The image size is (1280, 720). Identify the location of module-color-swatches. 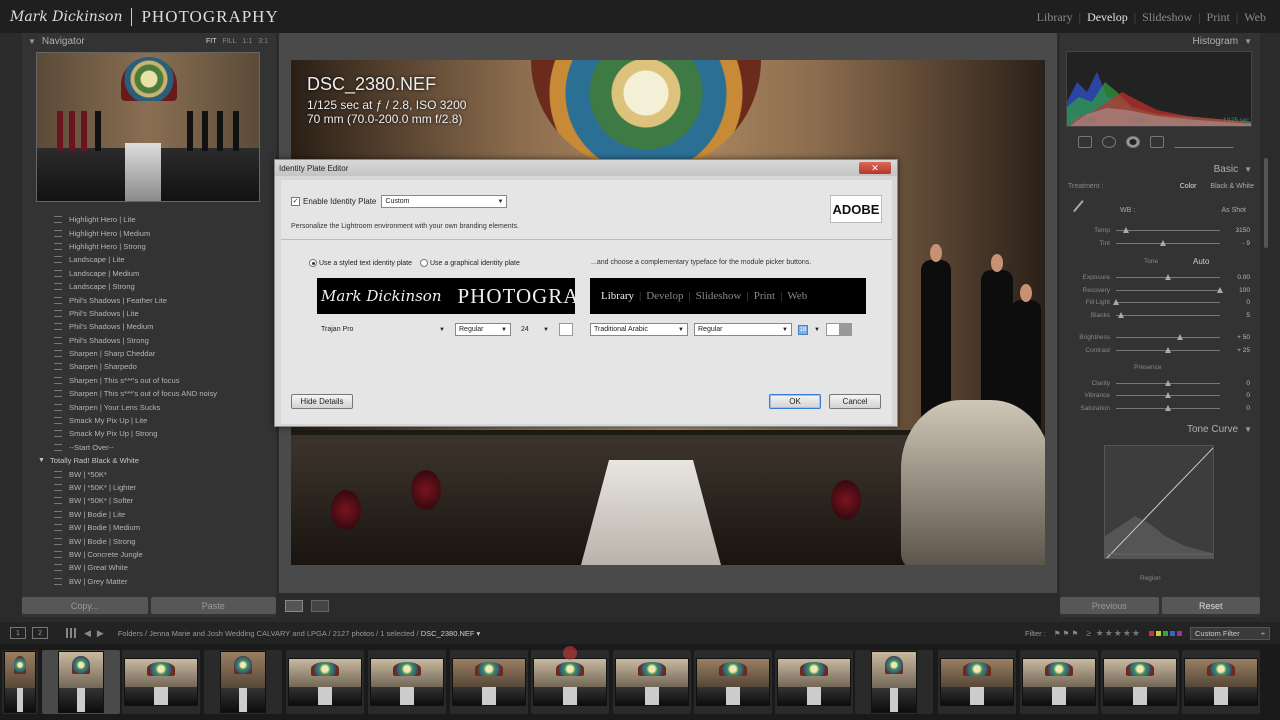
(838, 329).